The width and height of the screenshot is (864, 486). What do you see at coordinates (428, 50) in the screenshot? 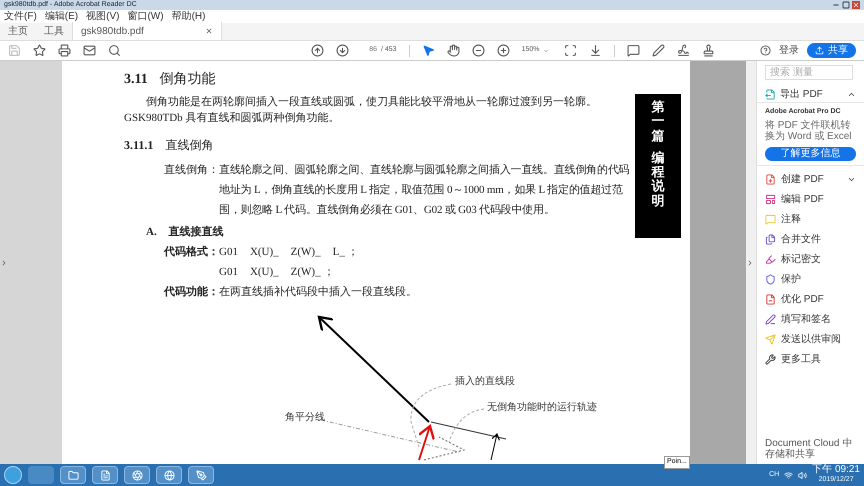
I see `cursor-icon` at bounding box center [428, 50].